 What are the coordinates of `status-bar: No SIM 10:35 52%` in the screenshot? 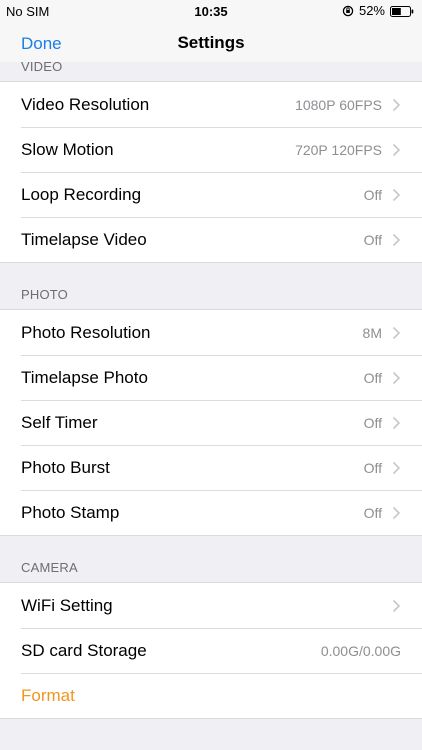 It's located at (211, 12).